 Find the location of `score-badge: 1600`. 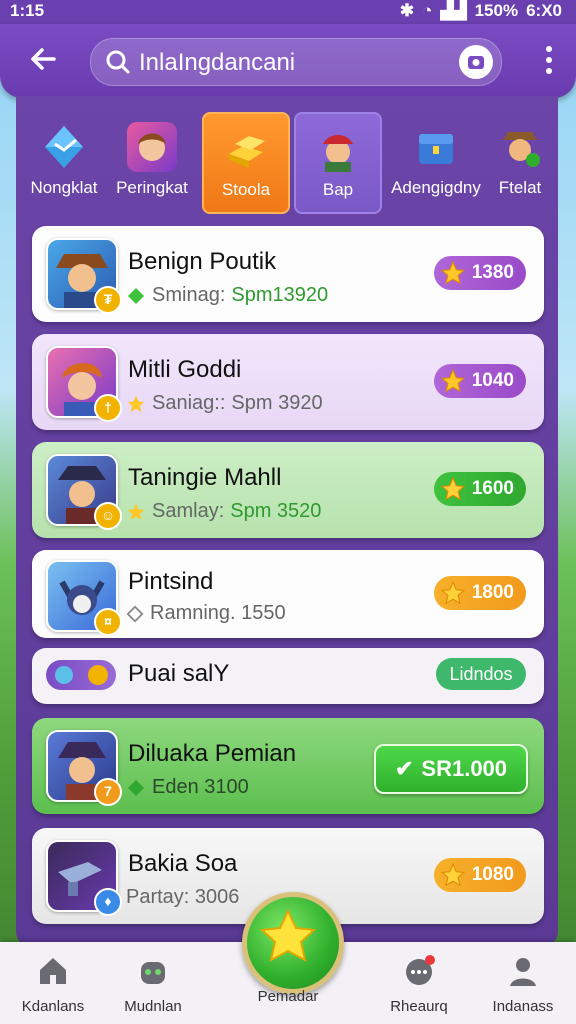

score-badge: 1600 is located at coordinates (479, 489).